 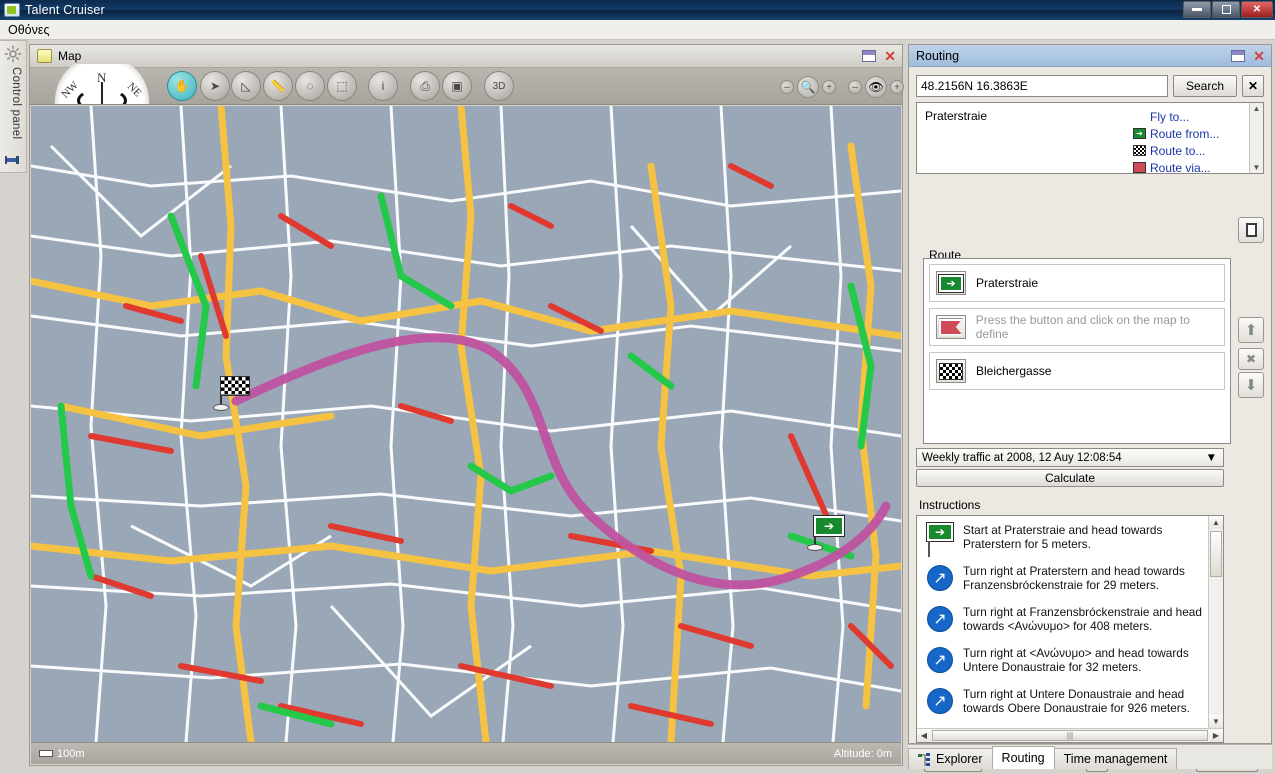 I want to click on close-icon: ✖, so click(x=1251, y=359).